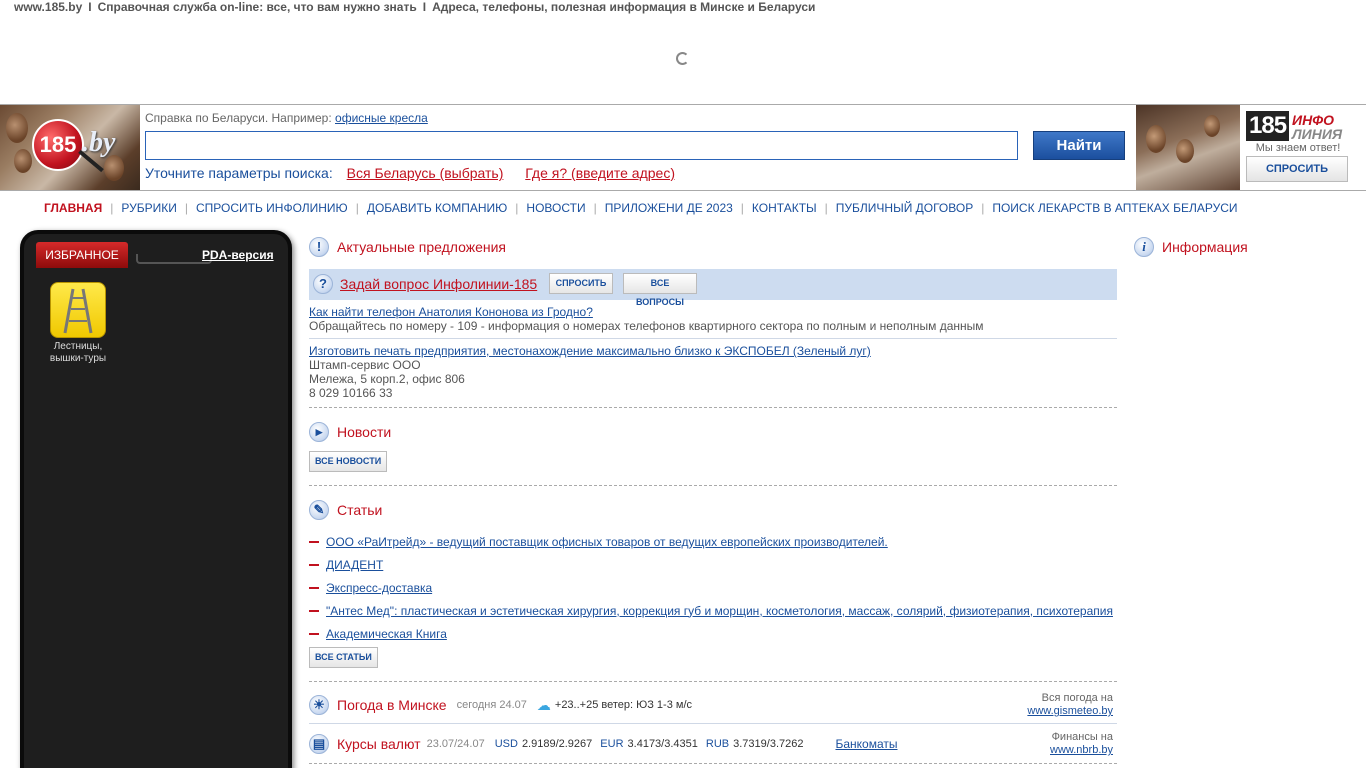  Describe the element at coordinates (425, 173) in the screenshot. I see `region-select-link: Вся Беларусь (выбрать)` at that location.